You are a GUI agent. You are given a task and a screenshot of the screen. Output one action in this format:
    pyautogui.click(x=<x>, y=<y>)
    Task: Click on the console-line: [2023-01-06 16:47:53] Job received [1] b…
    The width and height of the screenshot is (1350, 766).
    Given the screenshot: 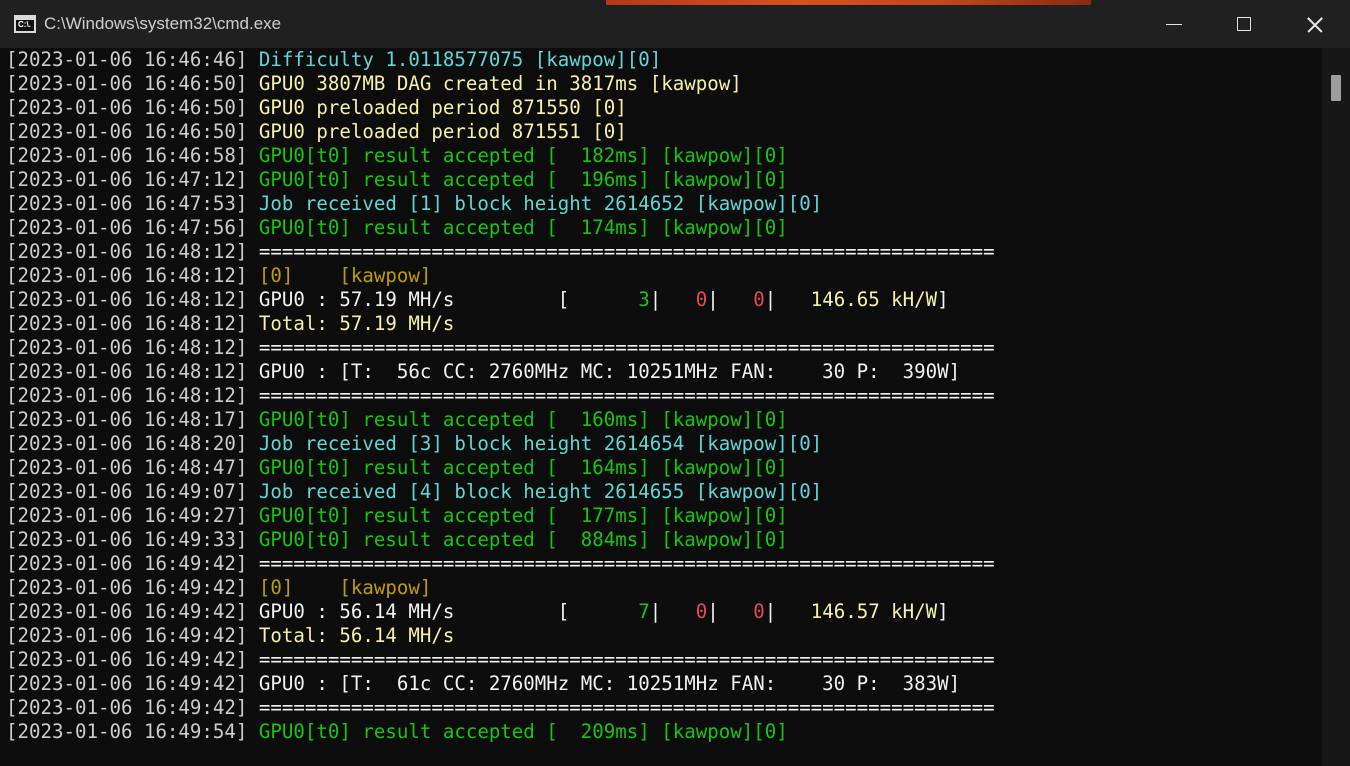 What is the action you would take?
    pyautogui.click(x=500, y=204)
    